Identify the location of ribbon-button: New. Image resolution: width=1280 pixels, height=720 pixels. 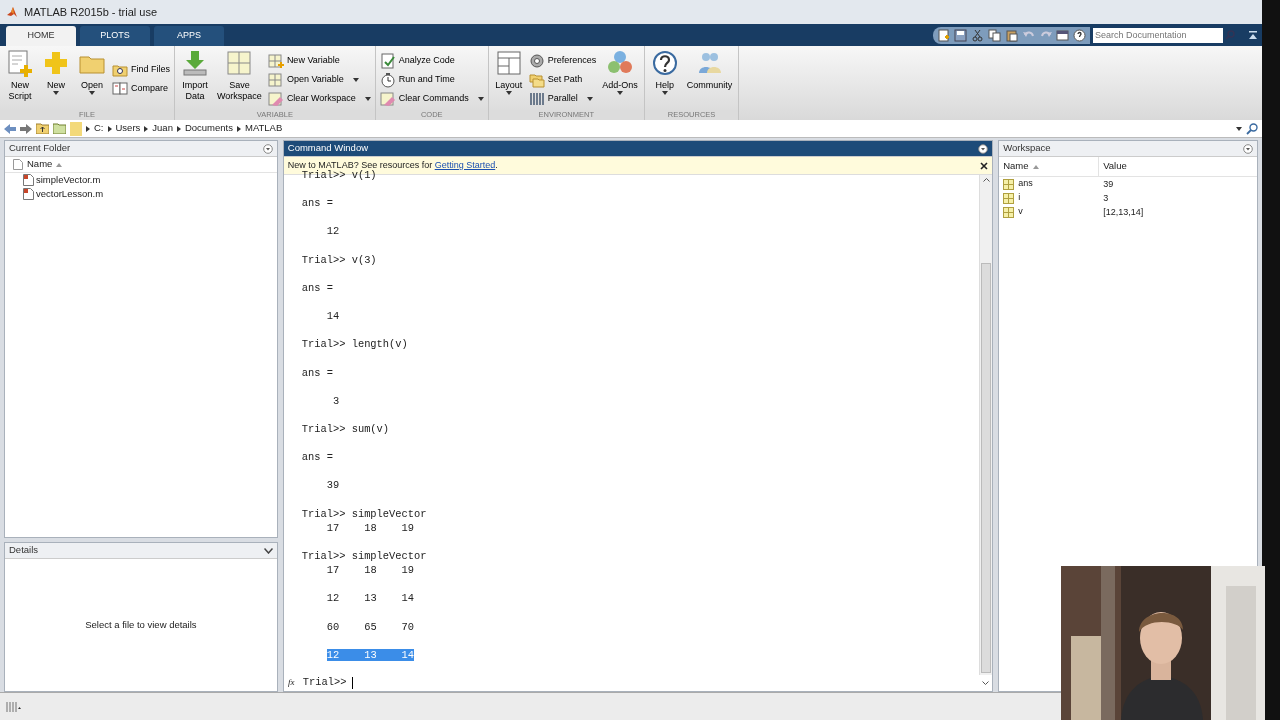
(56, 79).